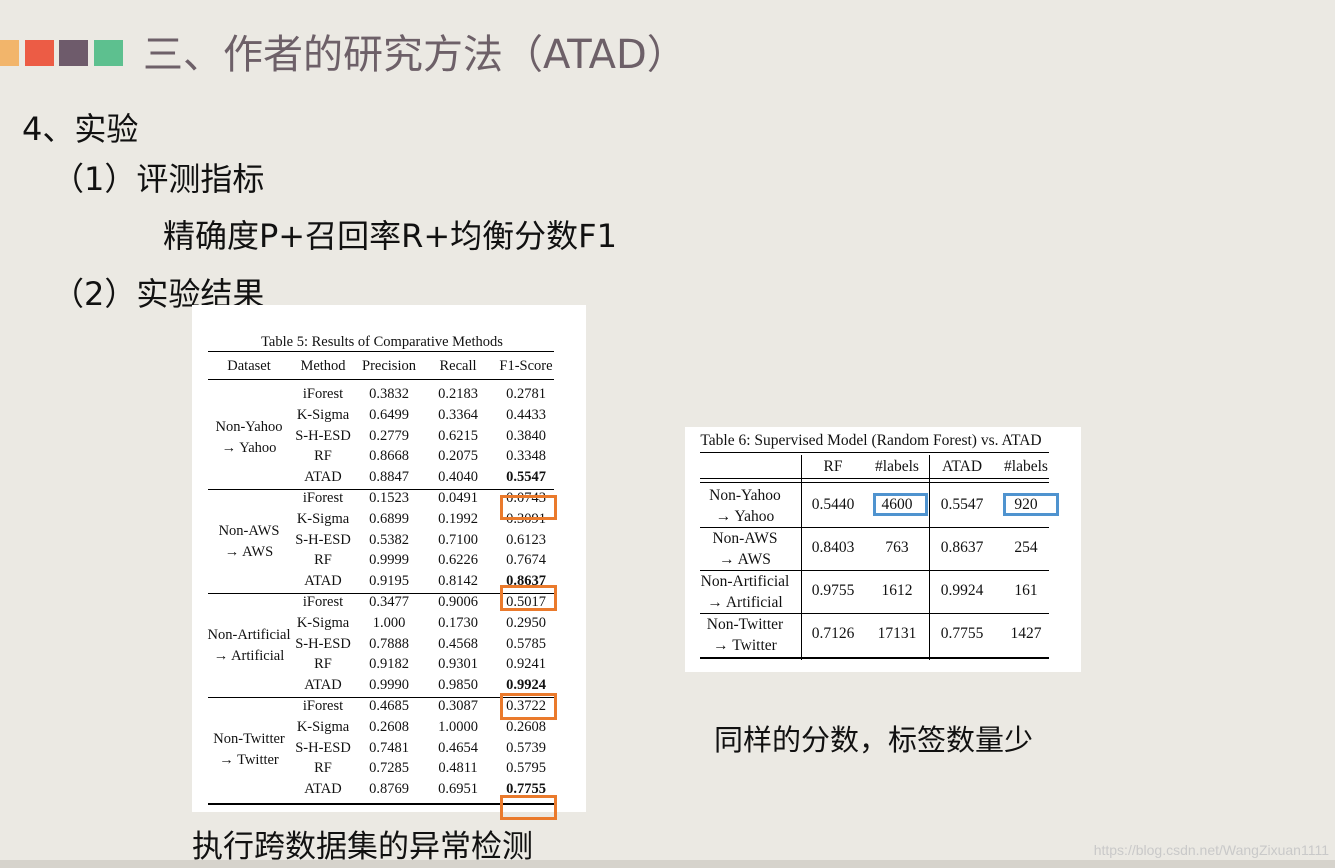  What do you see at coordinates (833, 590) in the screenshot?
I see `table6-cell: 0.9755` at bounding box center [833, 590].